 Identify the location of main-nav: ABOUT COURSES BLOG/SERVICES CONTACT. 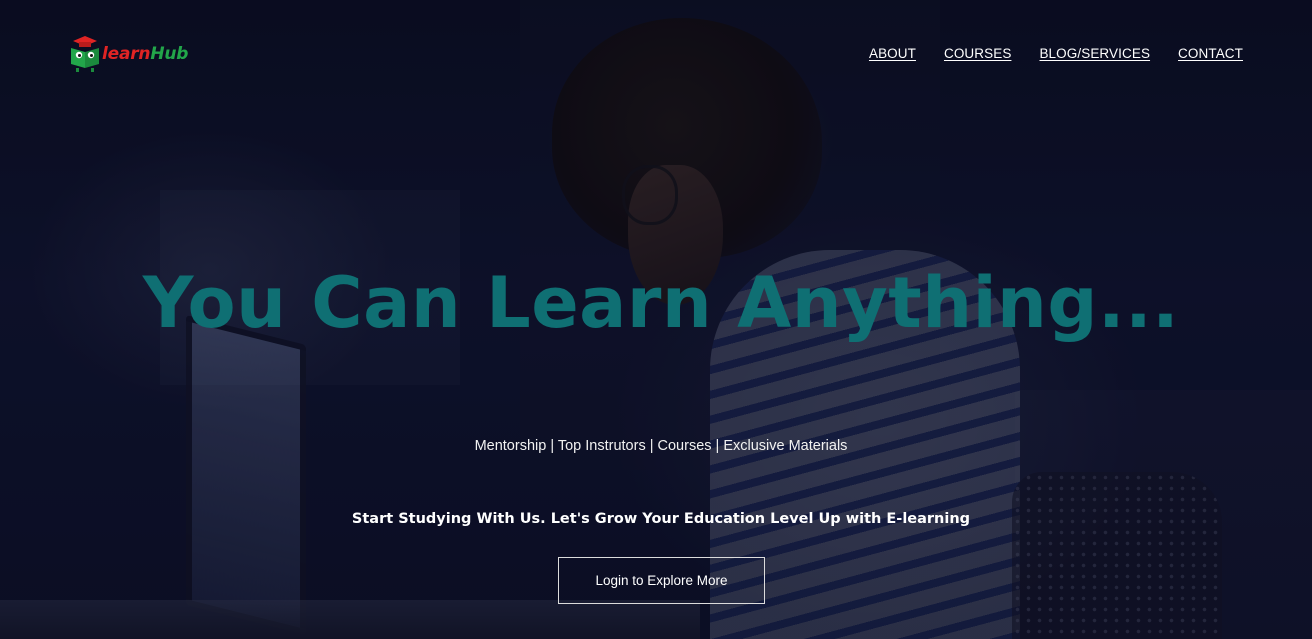
(1056, 53).